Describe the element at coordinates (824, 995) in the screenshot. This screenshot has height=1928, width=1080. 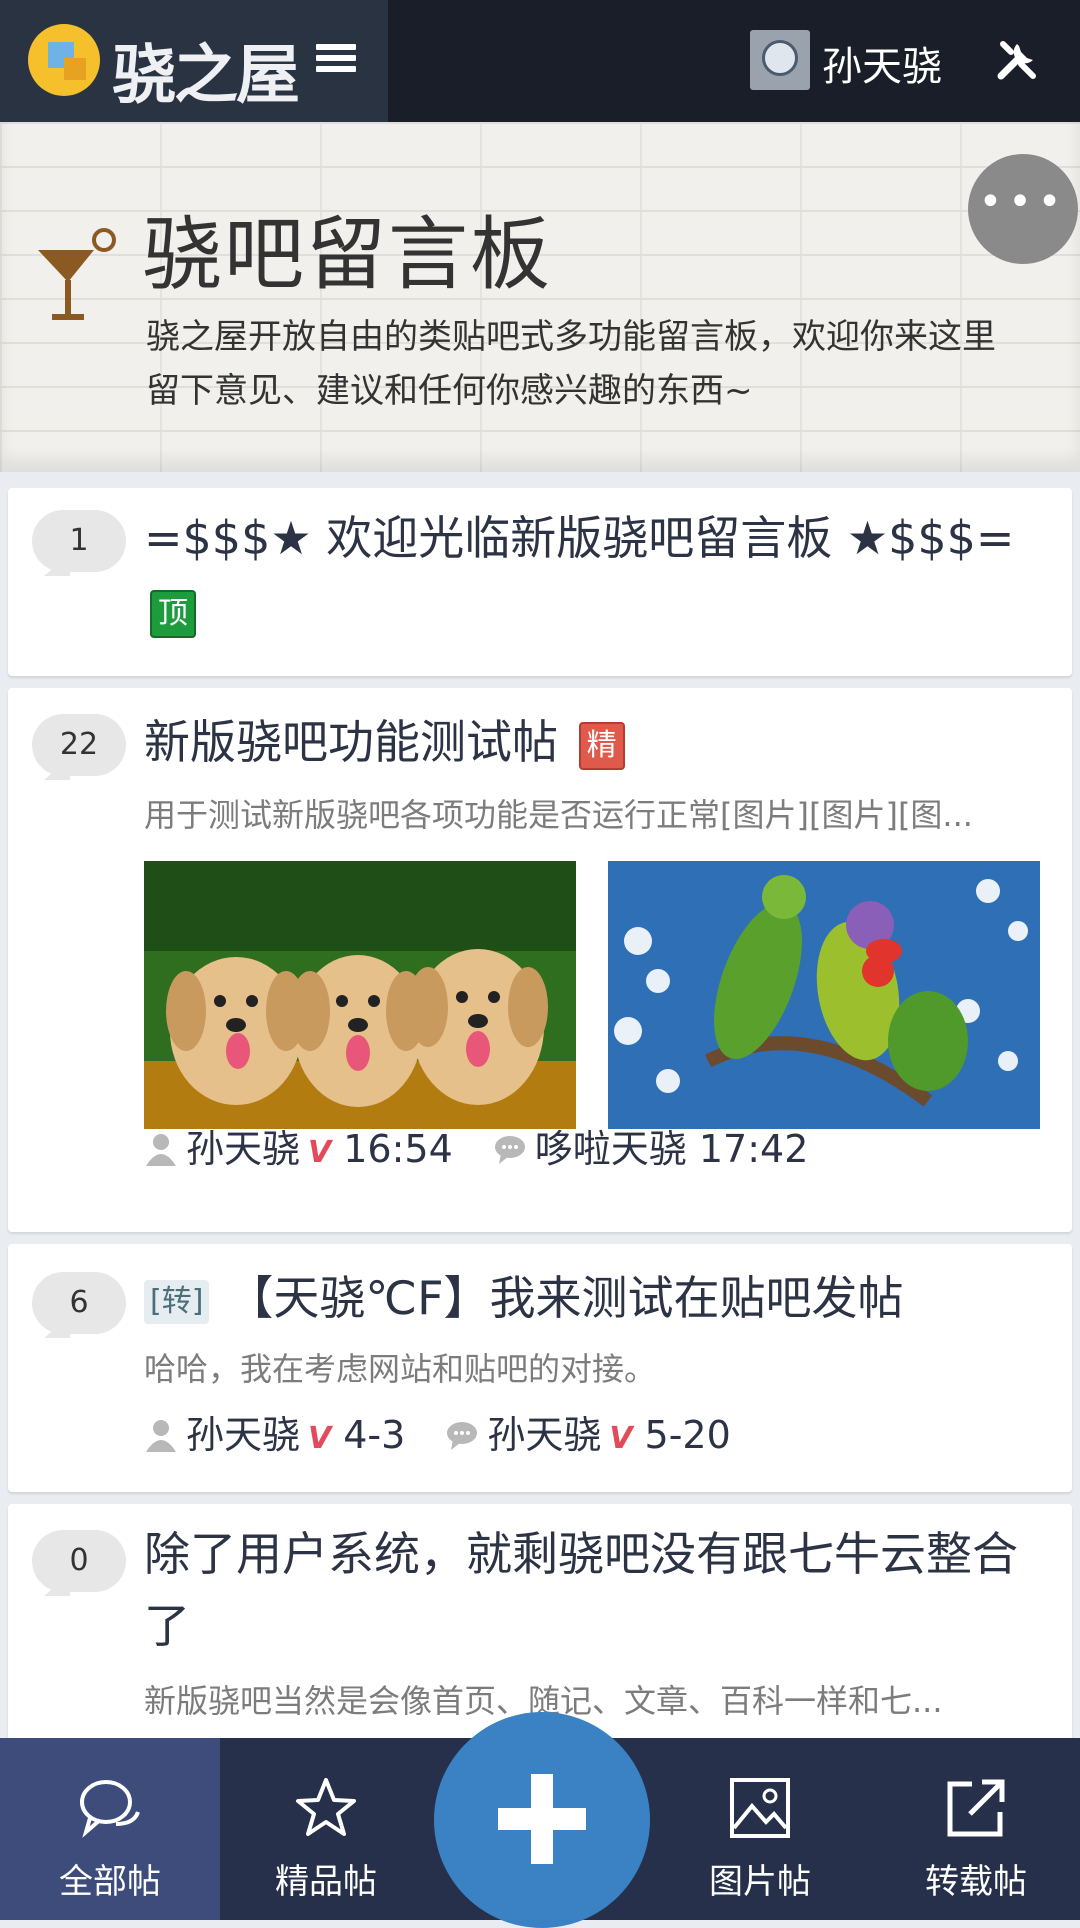
I see `parrots-image` at that location.